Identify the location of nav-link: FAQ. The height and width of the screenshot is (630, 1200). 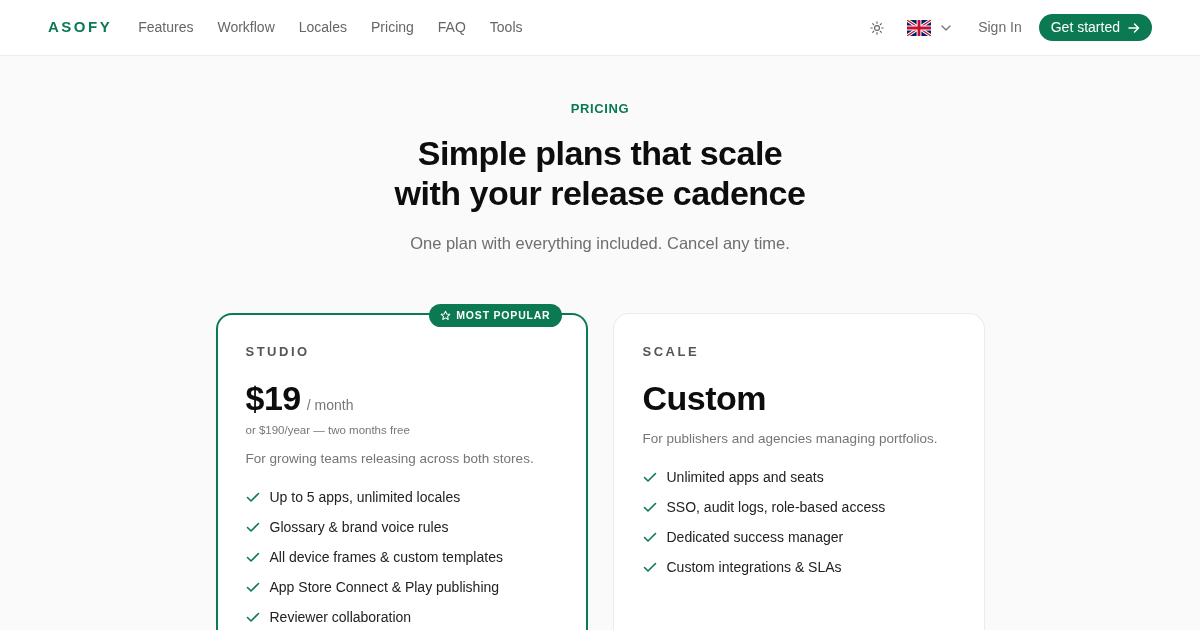
(451, 27).